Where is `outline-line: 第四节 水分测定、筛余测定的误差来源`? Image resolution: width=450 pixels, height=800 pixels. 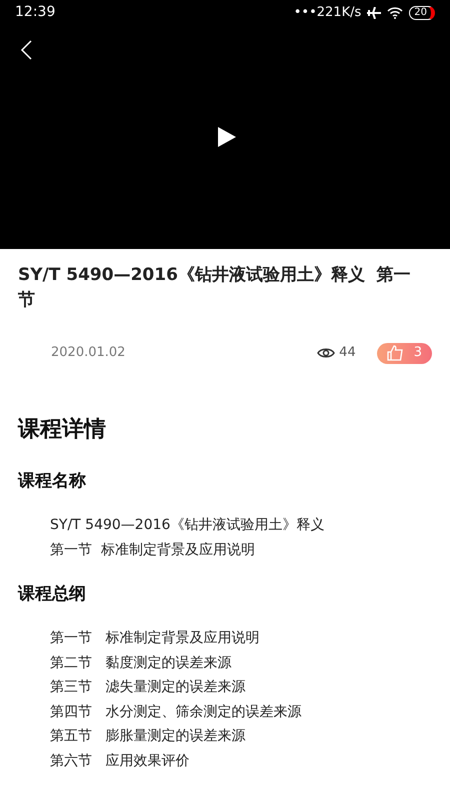
outline-line: 第四节 水分测定、筛余测定的误差来源 is located at coordinates (176, 712).